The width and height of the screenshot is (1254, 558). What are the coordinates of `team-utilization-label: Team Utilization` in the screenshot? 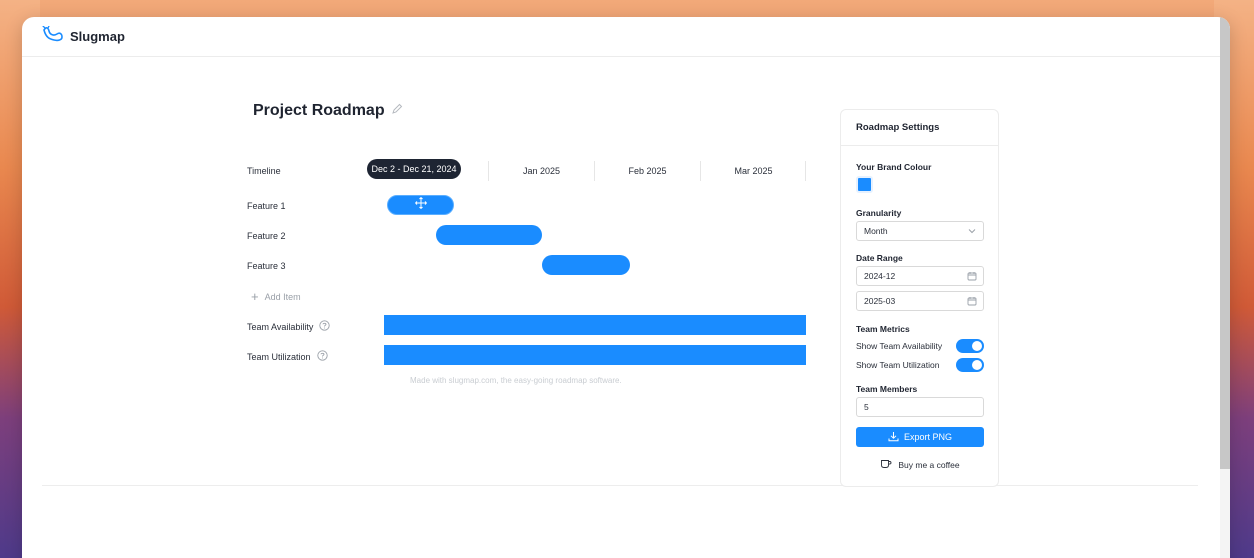 It's located at (287, 356).